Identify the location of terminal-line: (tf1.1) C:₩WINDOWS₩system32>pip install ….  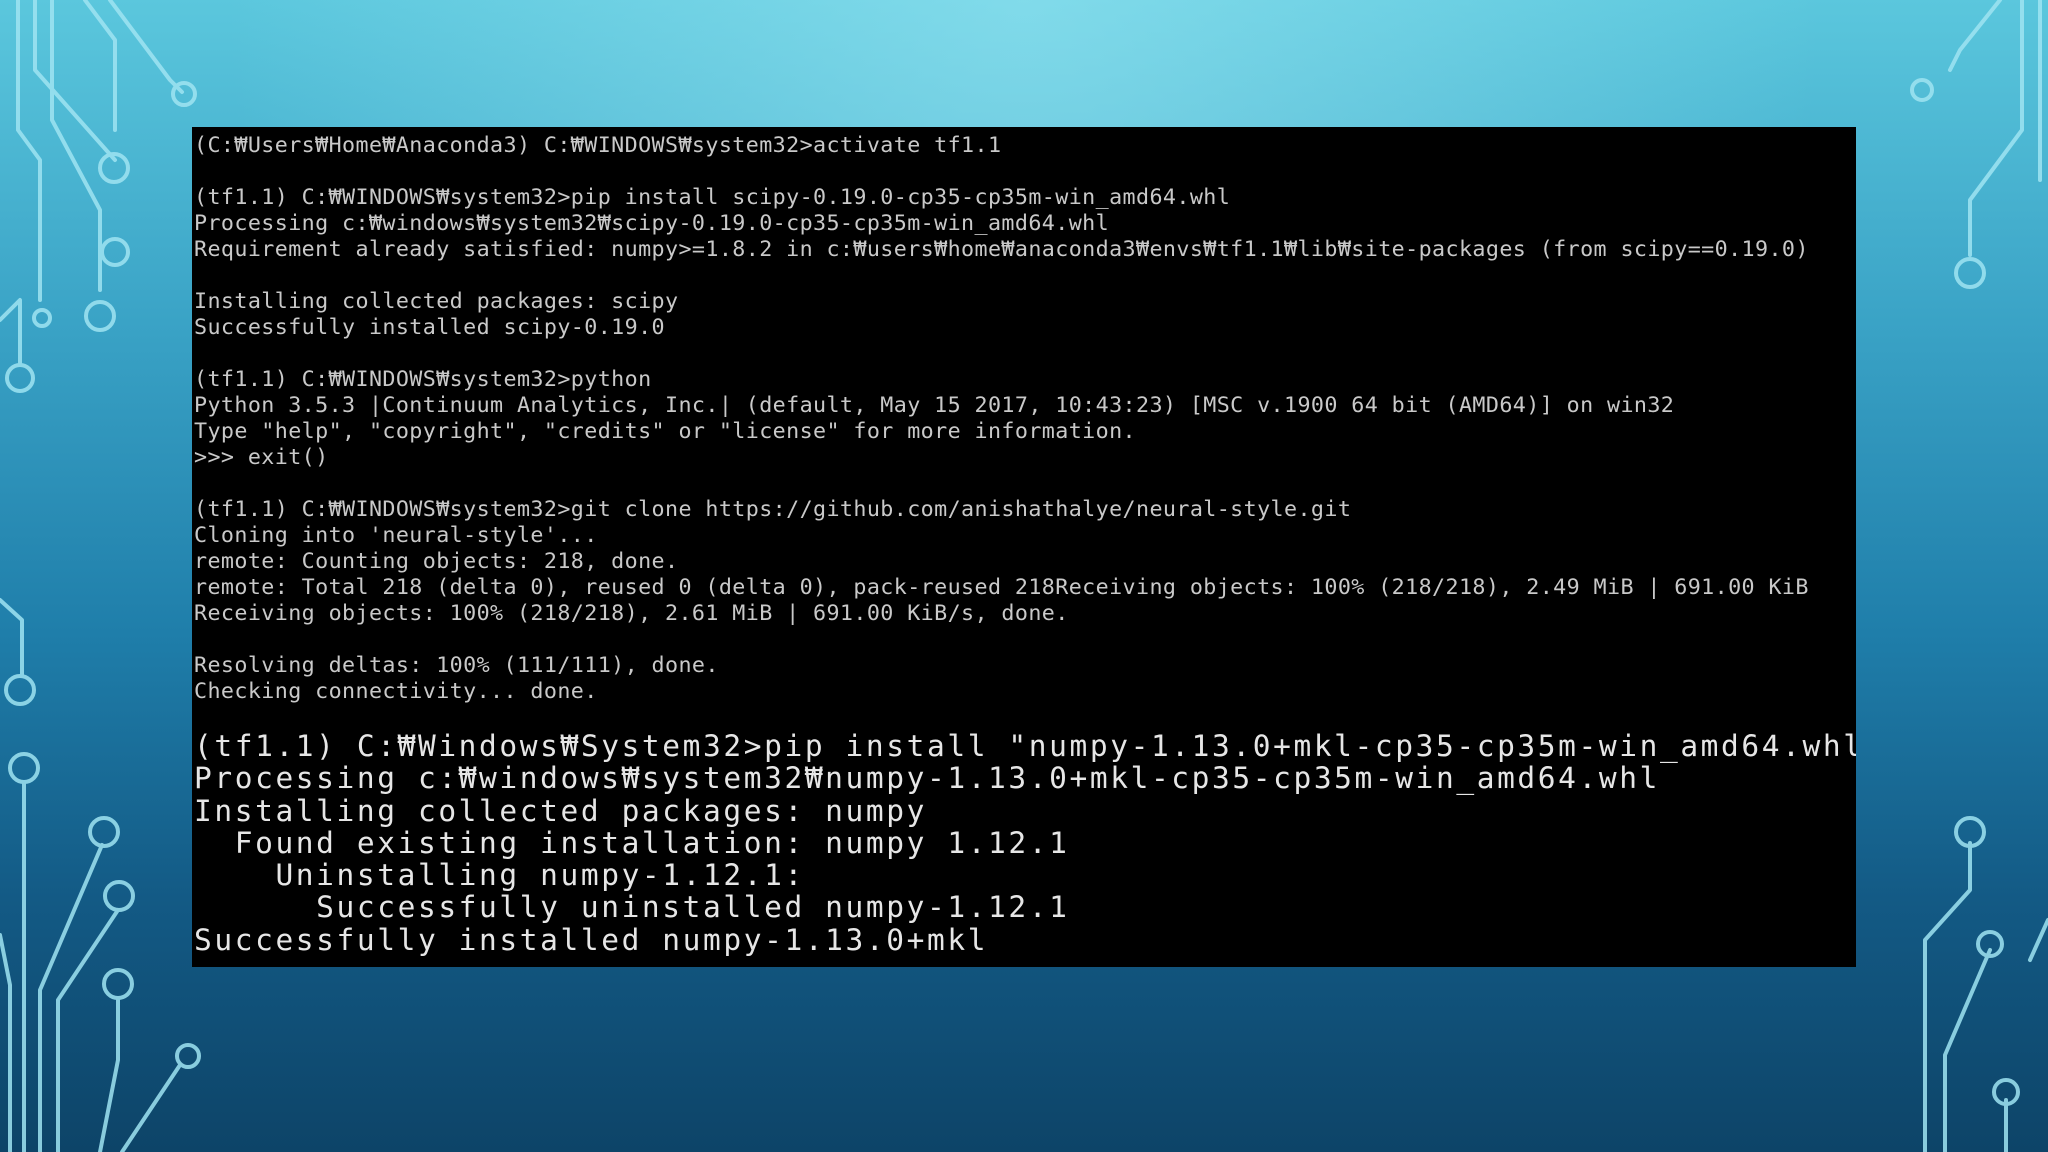
(712, 197).